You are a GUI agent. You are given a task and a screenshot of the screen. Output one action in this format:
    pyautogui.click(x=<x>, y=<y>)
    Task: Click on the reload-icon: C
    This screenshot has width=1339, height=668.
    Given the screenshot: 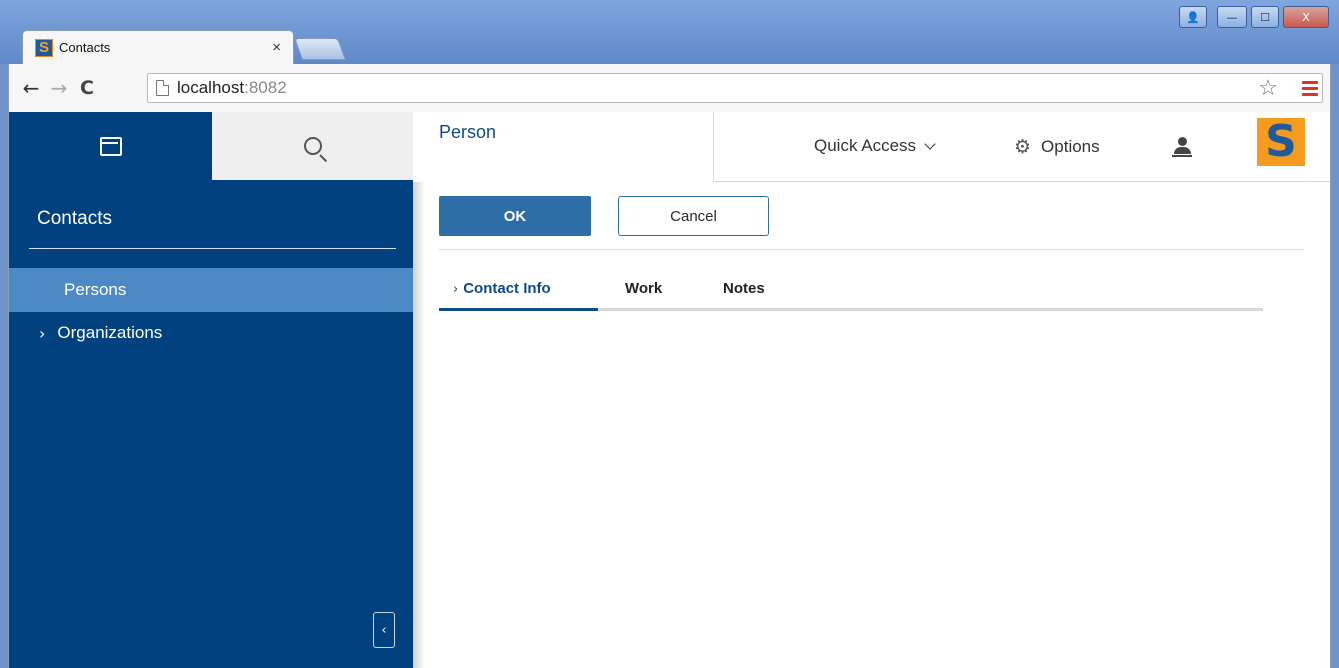 What is the action you would take?
    pyautogui.click(x=87, y=88)
    